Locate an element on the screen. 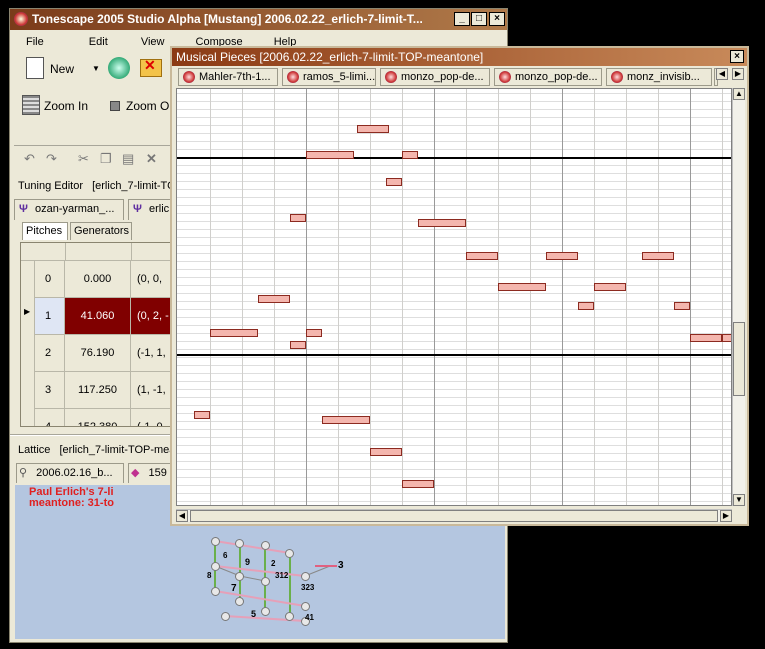  delete-icon: ✕ is located at coordinates (151, 159).